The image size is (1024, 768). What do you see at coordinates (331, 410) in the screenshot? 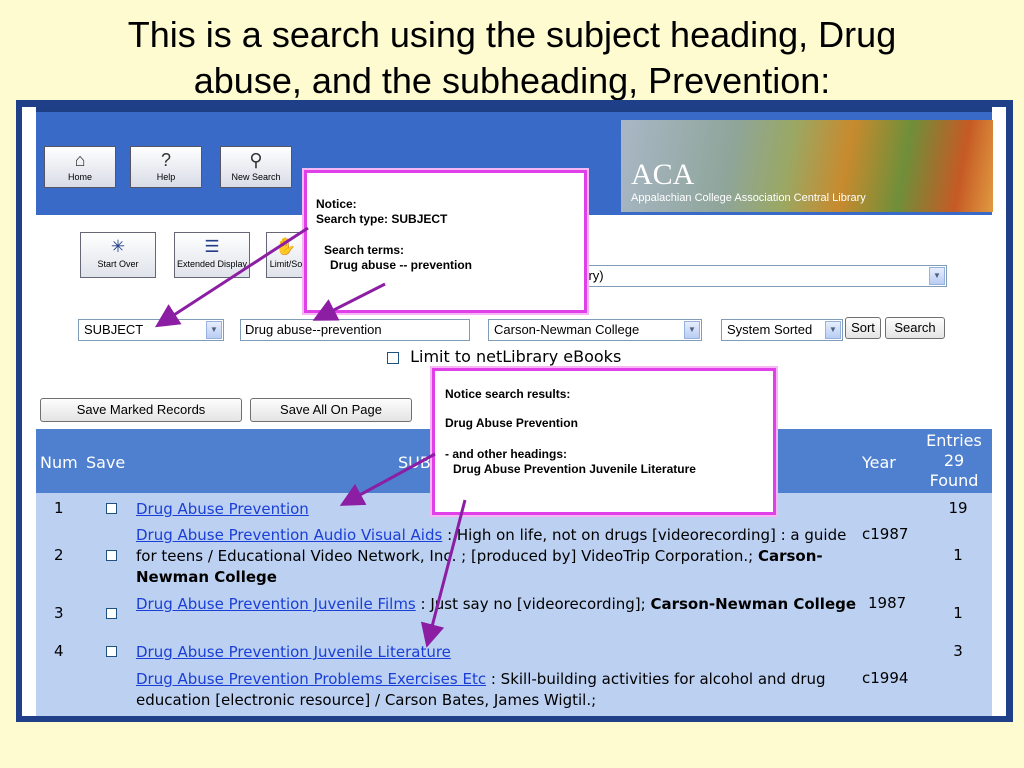
I see `save-all-on-page-button: Save All On Page` at bounding box center [331, 410].